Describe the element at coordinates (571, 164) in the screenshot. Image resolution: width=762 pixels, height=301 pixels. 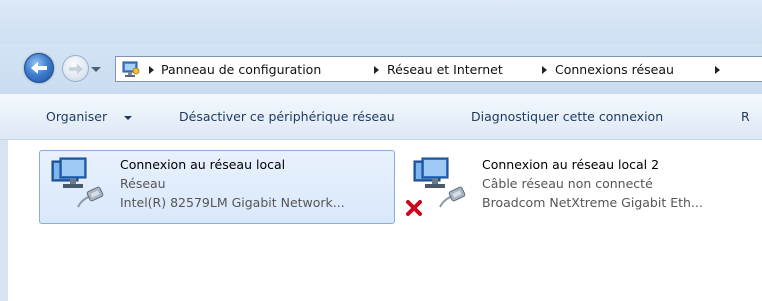
I see `connection-name: Connexion au réseau local 2` at that location.